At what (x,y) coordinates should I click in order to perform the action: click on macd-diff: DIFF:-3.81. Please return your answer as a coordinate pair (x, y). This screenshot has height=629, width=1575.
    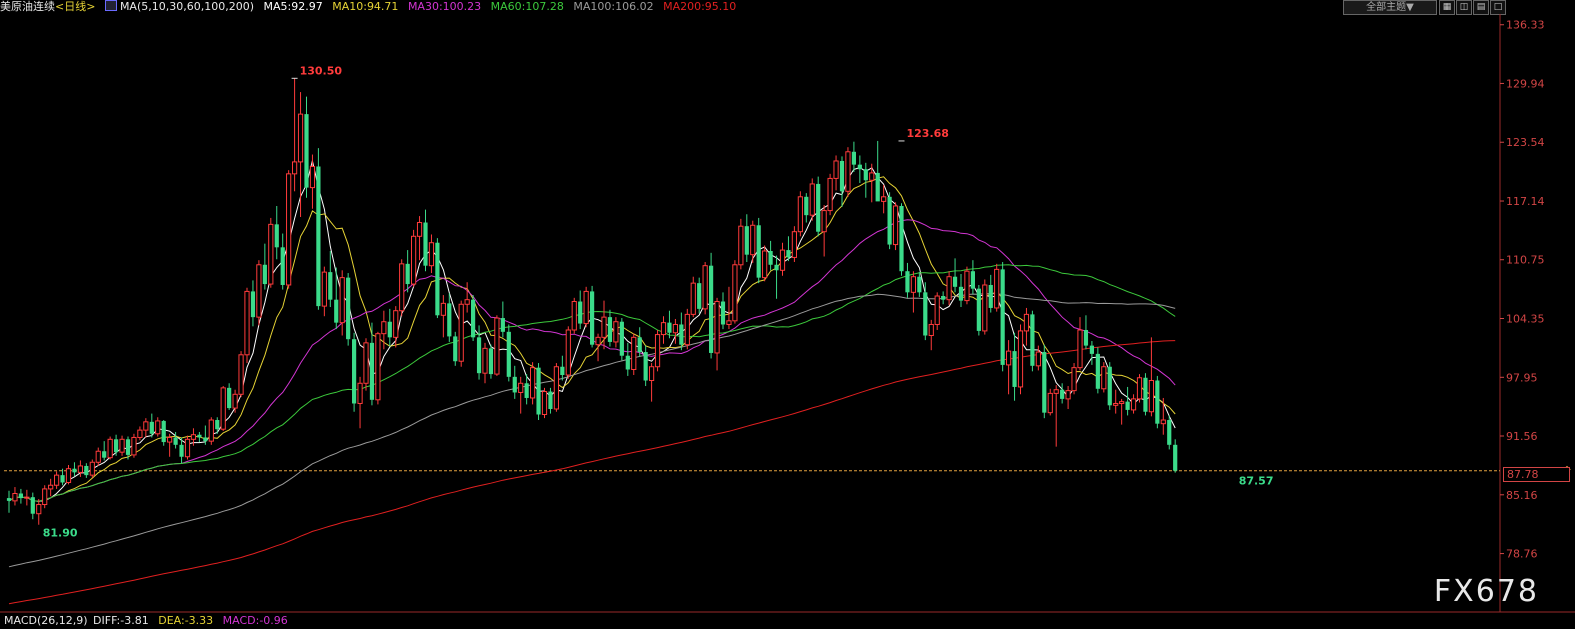
    Looking at the image, I should click on (121, 620).